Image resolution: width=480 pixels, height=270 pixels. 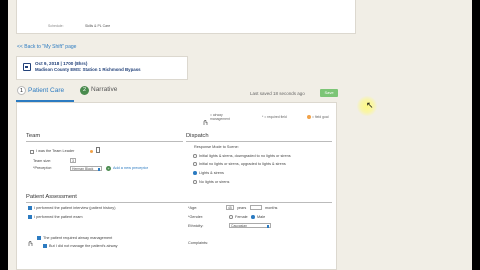 I want to click on gender-male-radio, so click(x=253, y=217).